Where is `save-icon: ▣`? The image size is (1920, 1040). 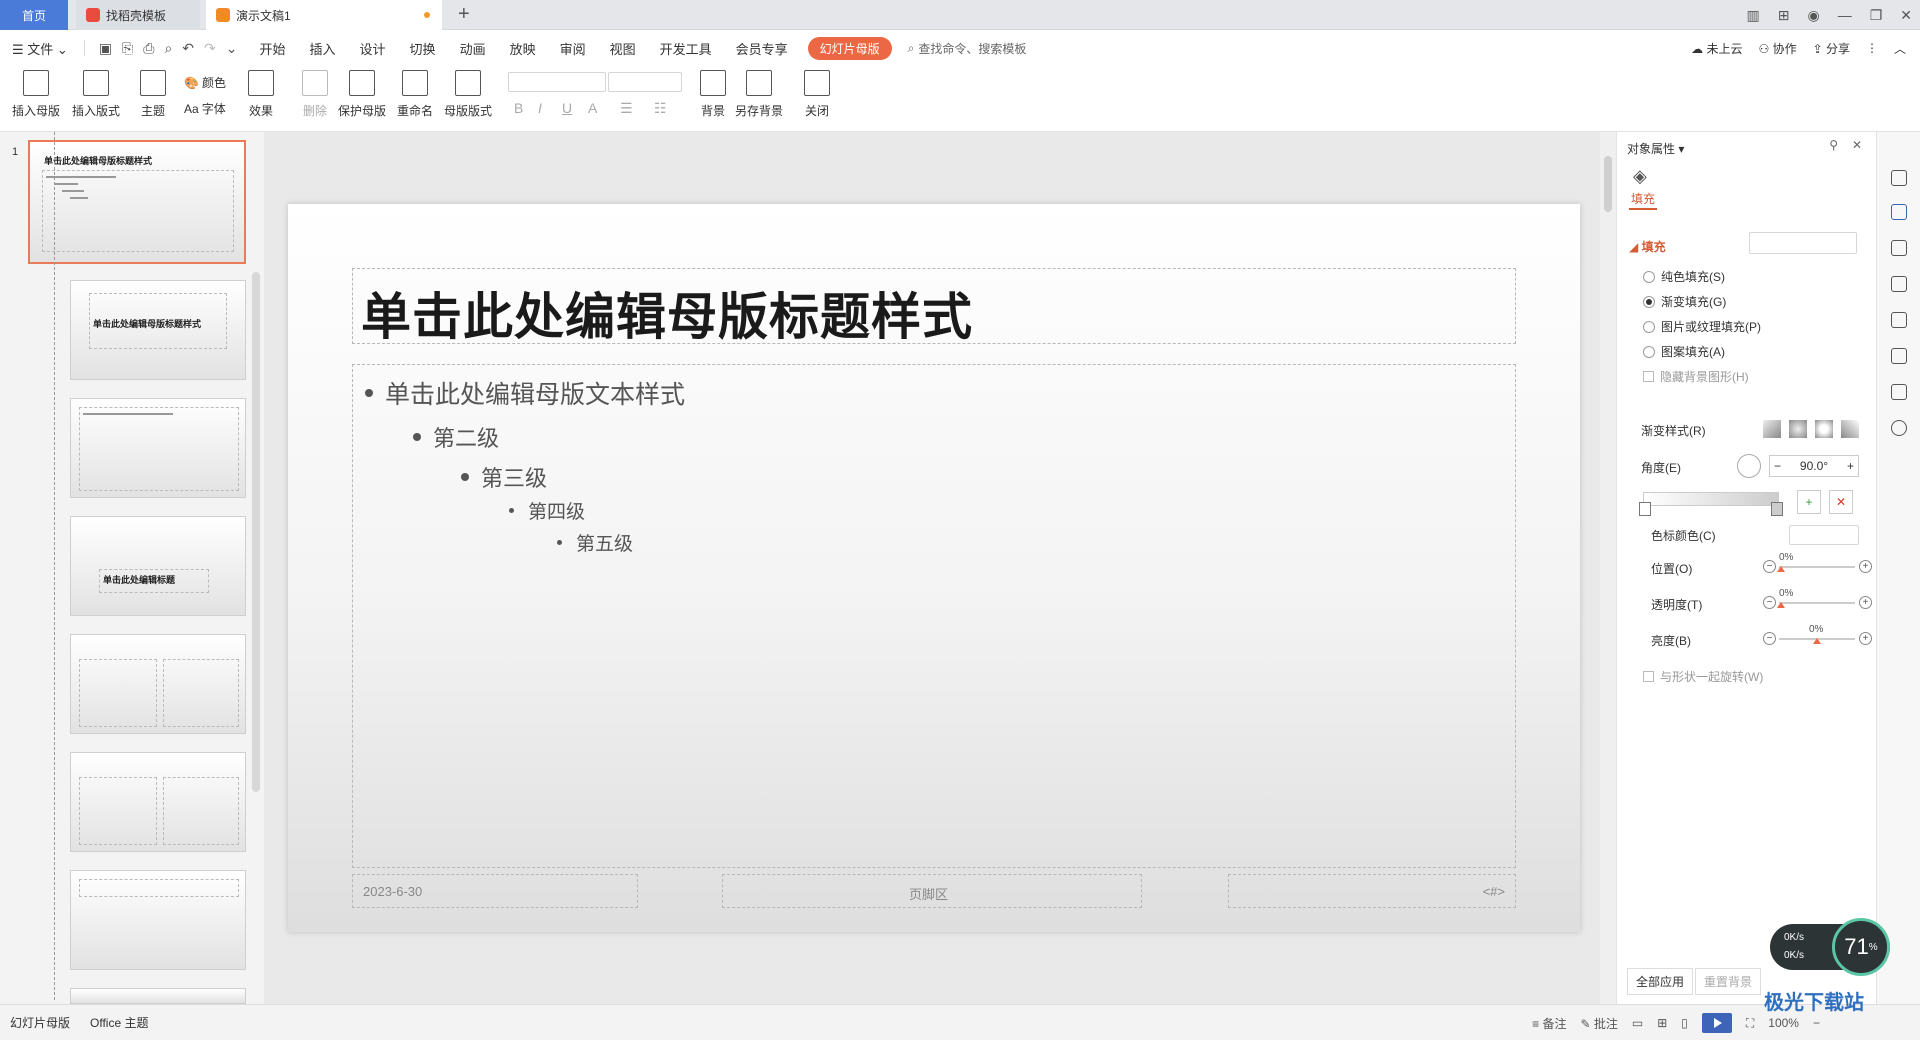
save-icon: ▣ is located at coordinates (105, 48).